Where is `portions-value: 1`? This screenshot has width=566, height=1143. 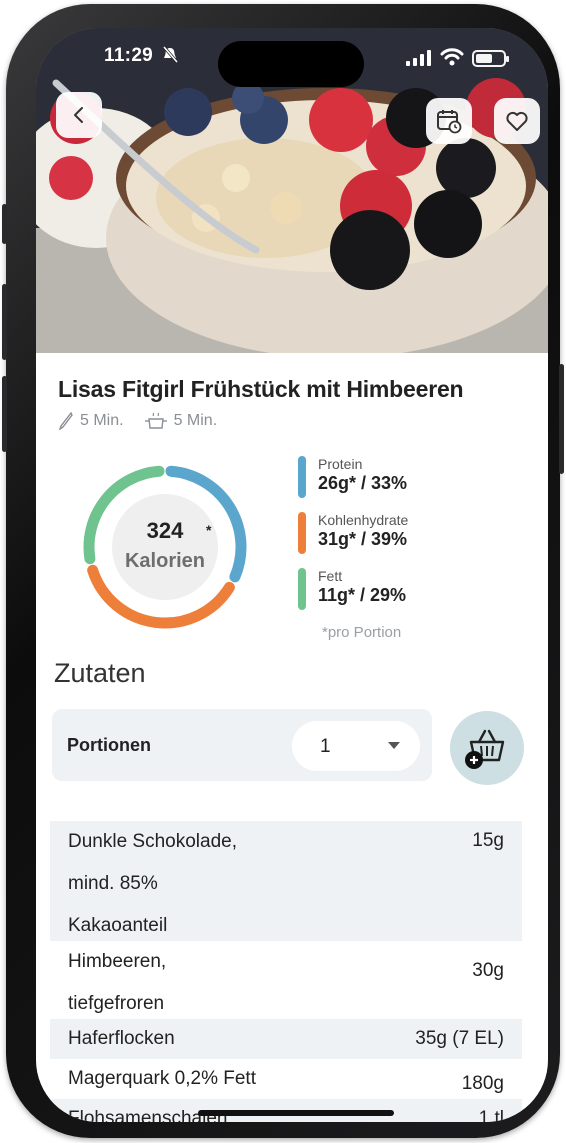
portions-value: 1 is located at coordinates (325, 746).